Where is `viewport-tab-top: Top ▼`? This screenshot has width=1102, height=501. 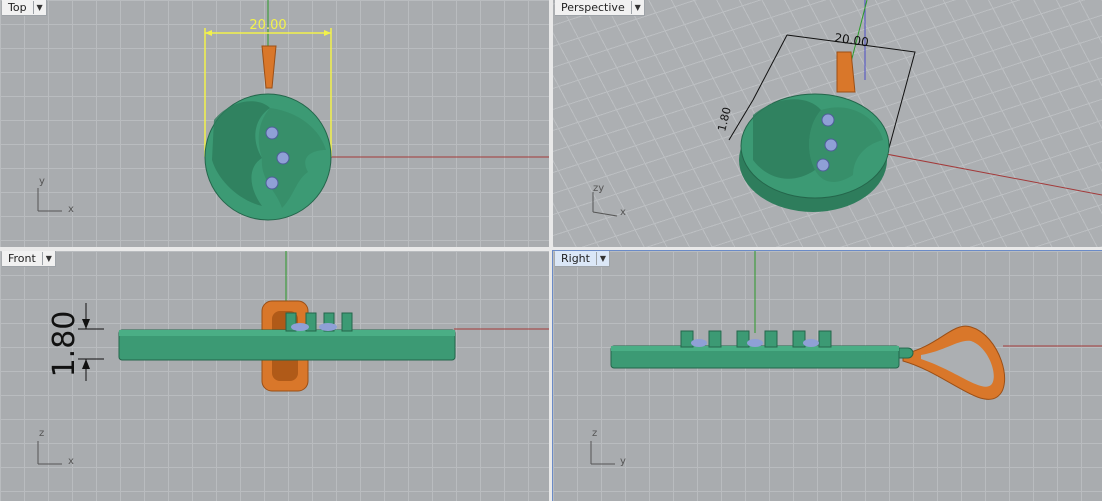 viewport-tab-top: Top ▼ is located at coordinates (24, 8).